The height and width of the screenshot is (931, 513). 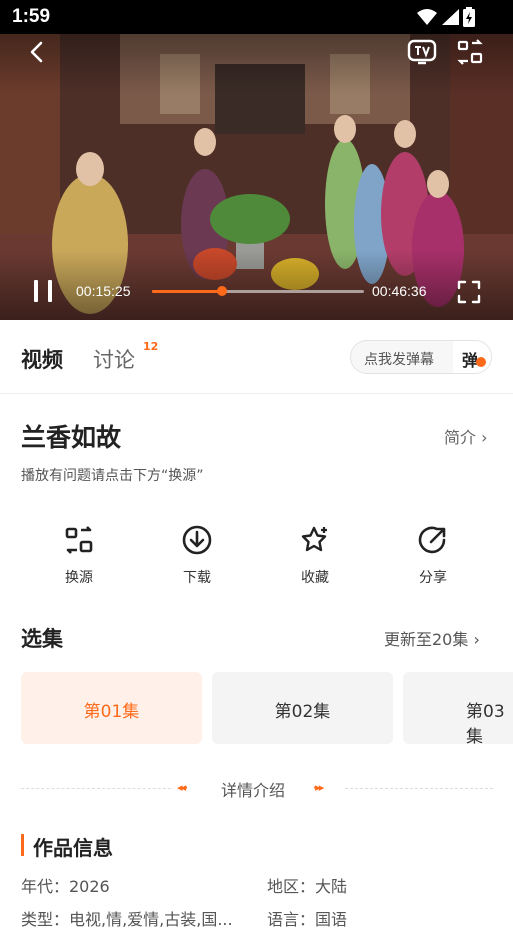 I want to click on star-add-icon, so click(x=314, y=539).